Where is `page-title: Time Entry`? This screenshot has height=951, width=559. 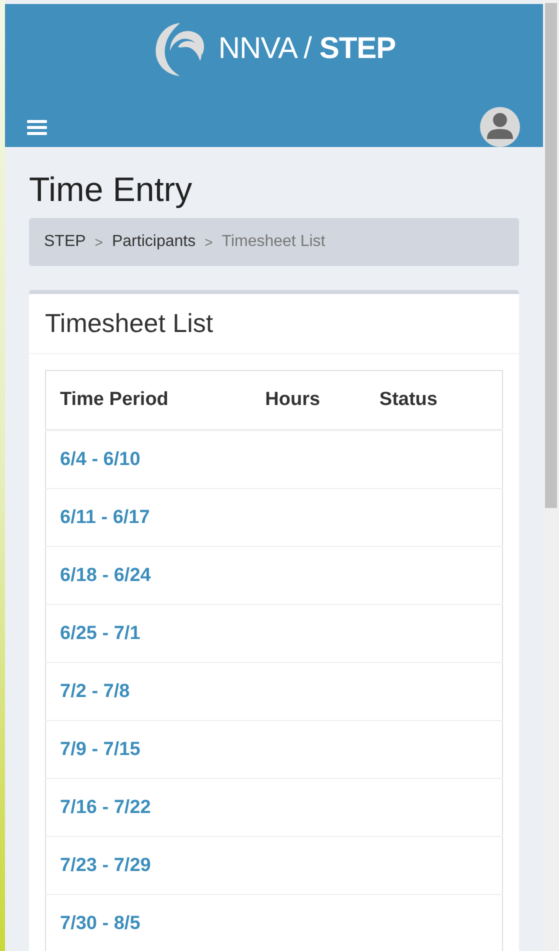
page-title: Time Entry is located at coordinates (111, 190).